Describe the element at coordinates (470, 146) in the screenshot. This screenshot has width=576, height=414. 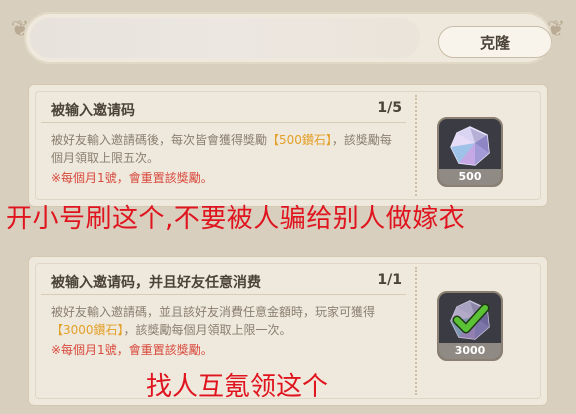
I see `diamond-gem-icon` at that location.